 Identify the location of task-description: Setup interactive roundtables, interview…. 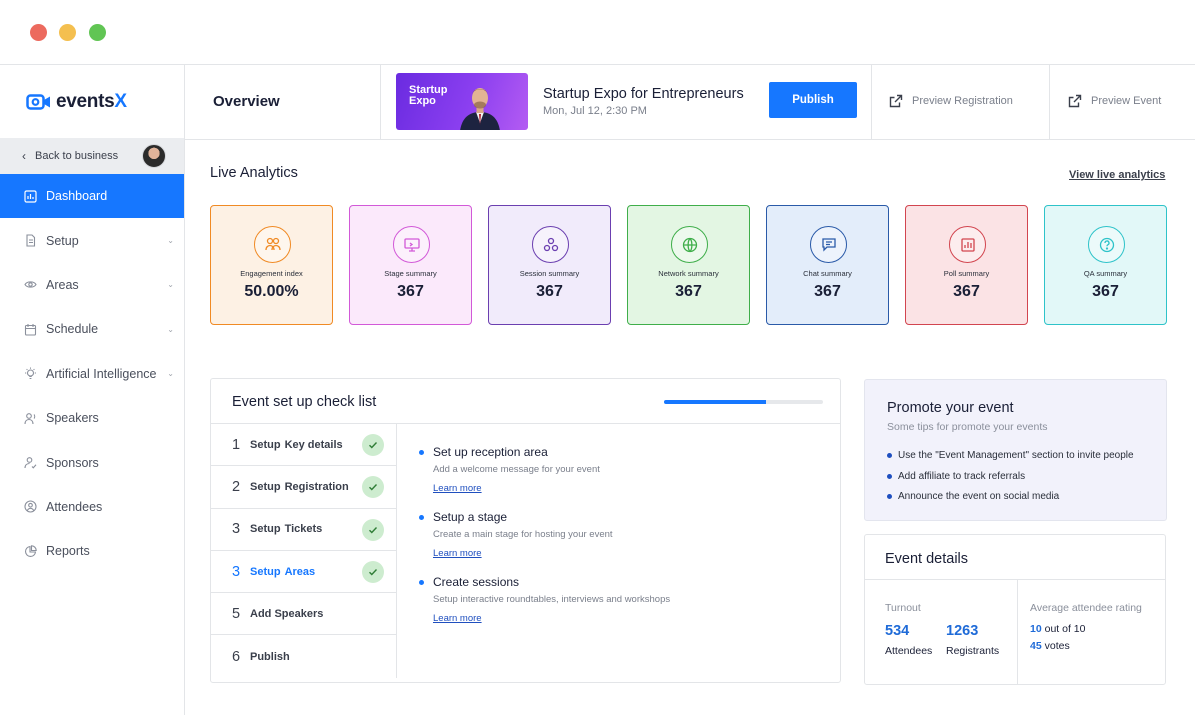
(552, 599).